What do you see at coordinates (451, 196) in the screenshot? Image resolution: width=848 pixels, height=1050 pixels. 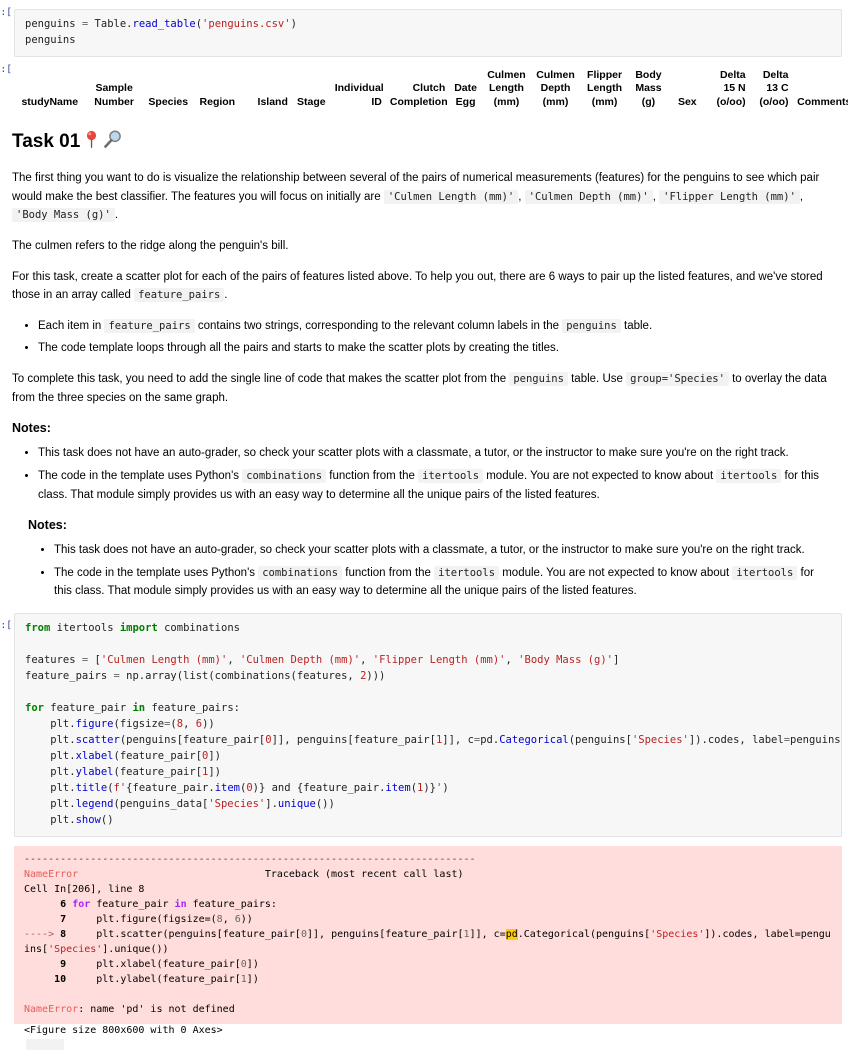 I see `inline-code-culmen-length: 'Culmen Length (mm)'` at bounding box center [451, 196].